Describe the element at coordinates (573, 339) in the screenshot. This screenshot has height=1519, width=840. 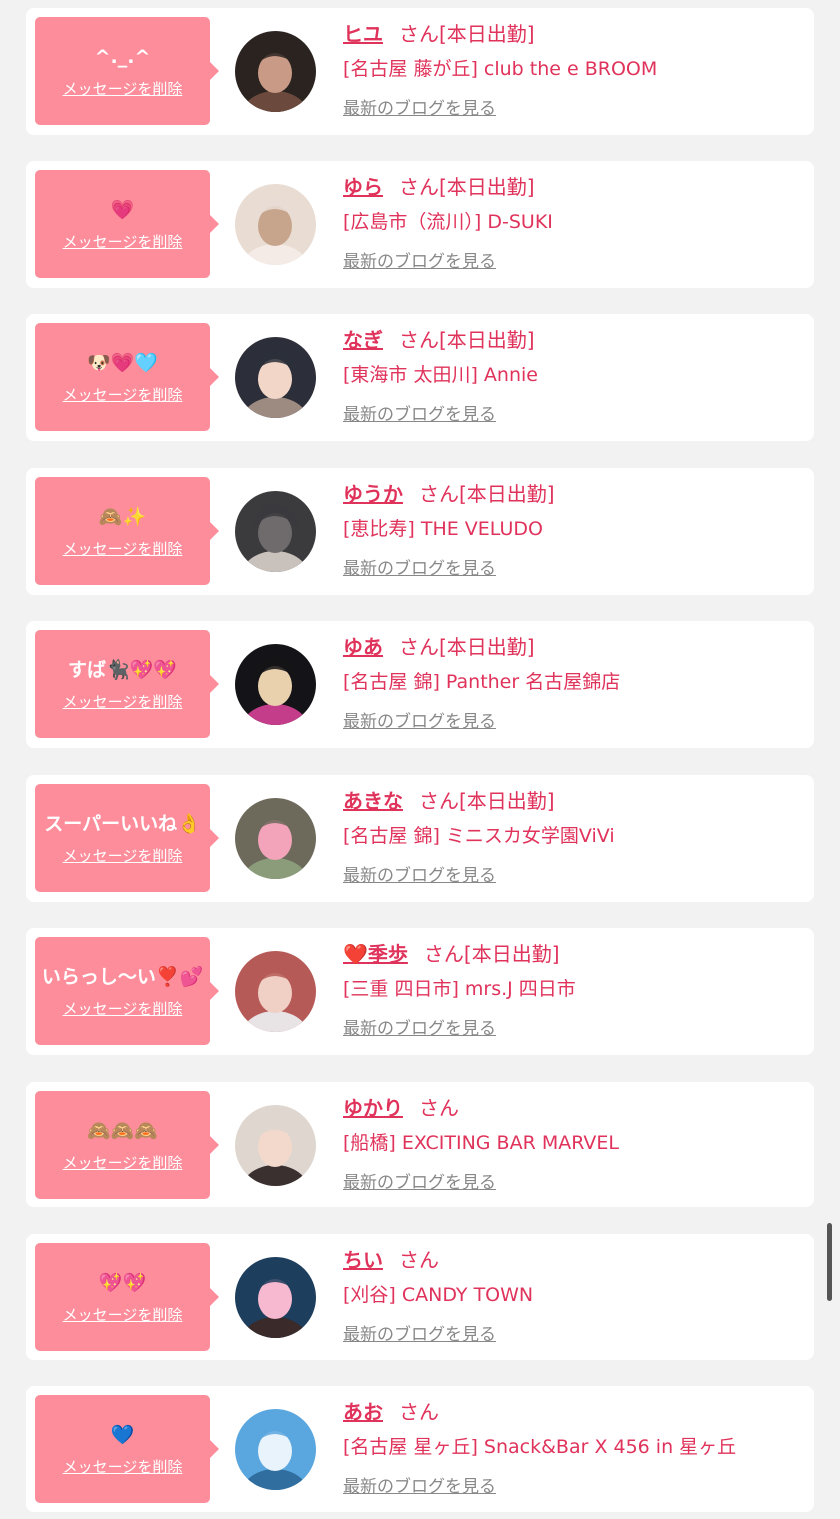
I see `cast-name-line: なぎ さん[本日出勤]` at that location.